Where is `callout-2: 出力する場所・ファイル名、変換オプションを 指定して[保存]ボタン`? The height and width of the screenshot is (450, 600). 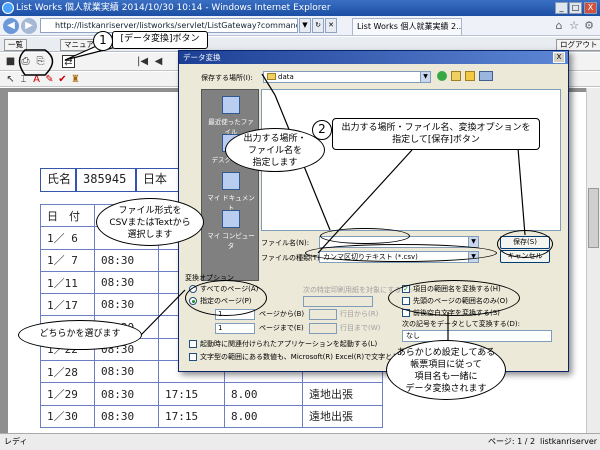
callout-2: 出力する場所・ファイル名、変換オプションを 指定して[保存]ボタン is located at coordinates (436, 134).